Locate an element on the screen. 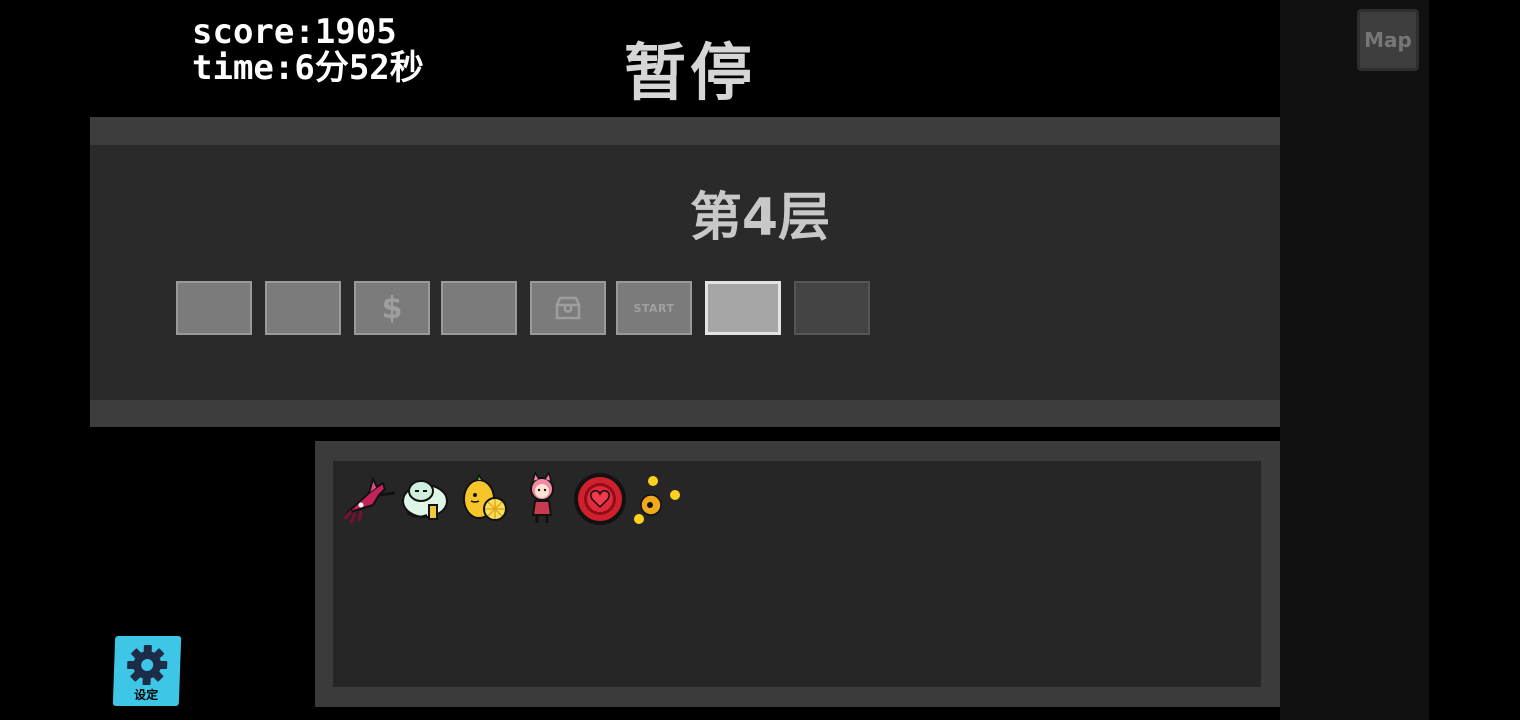 This screenshot has width=1520, height=720. lemon-icon is located at coordinates (484, 499).